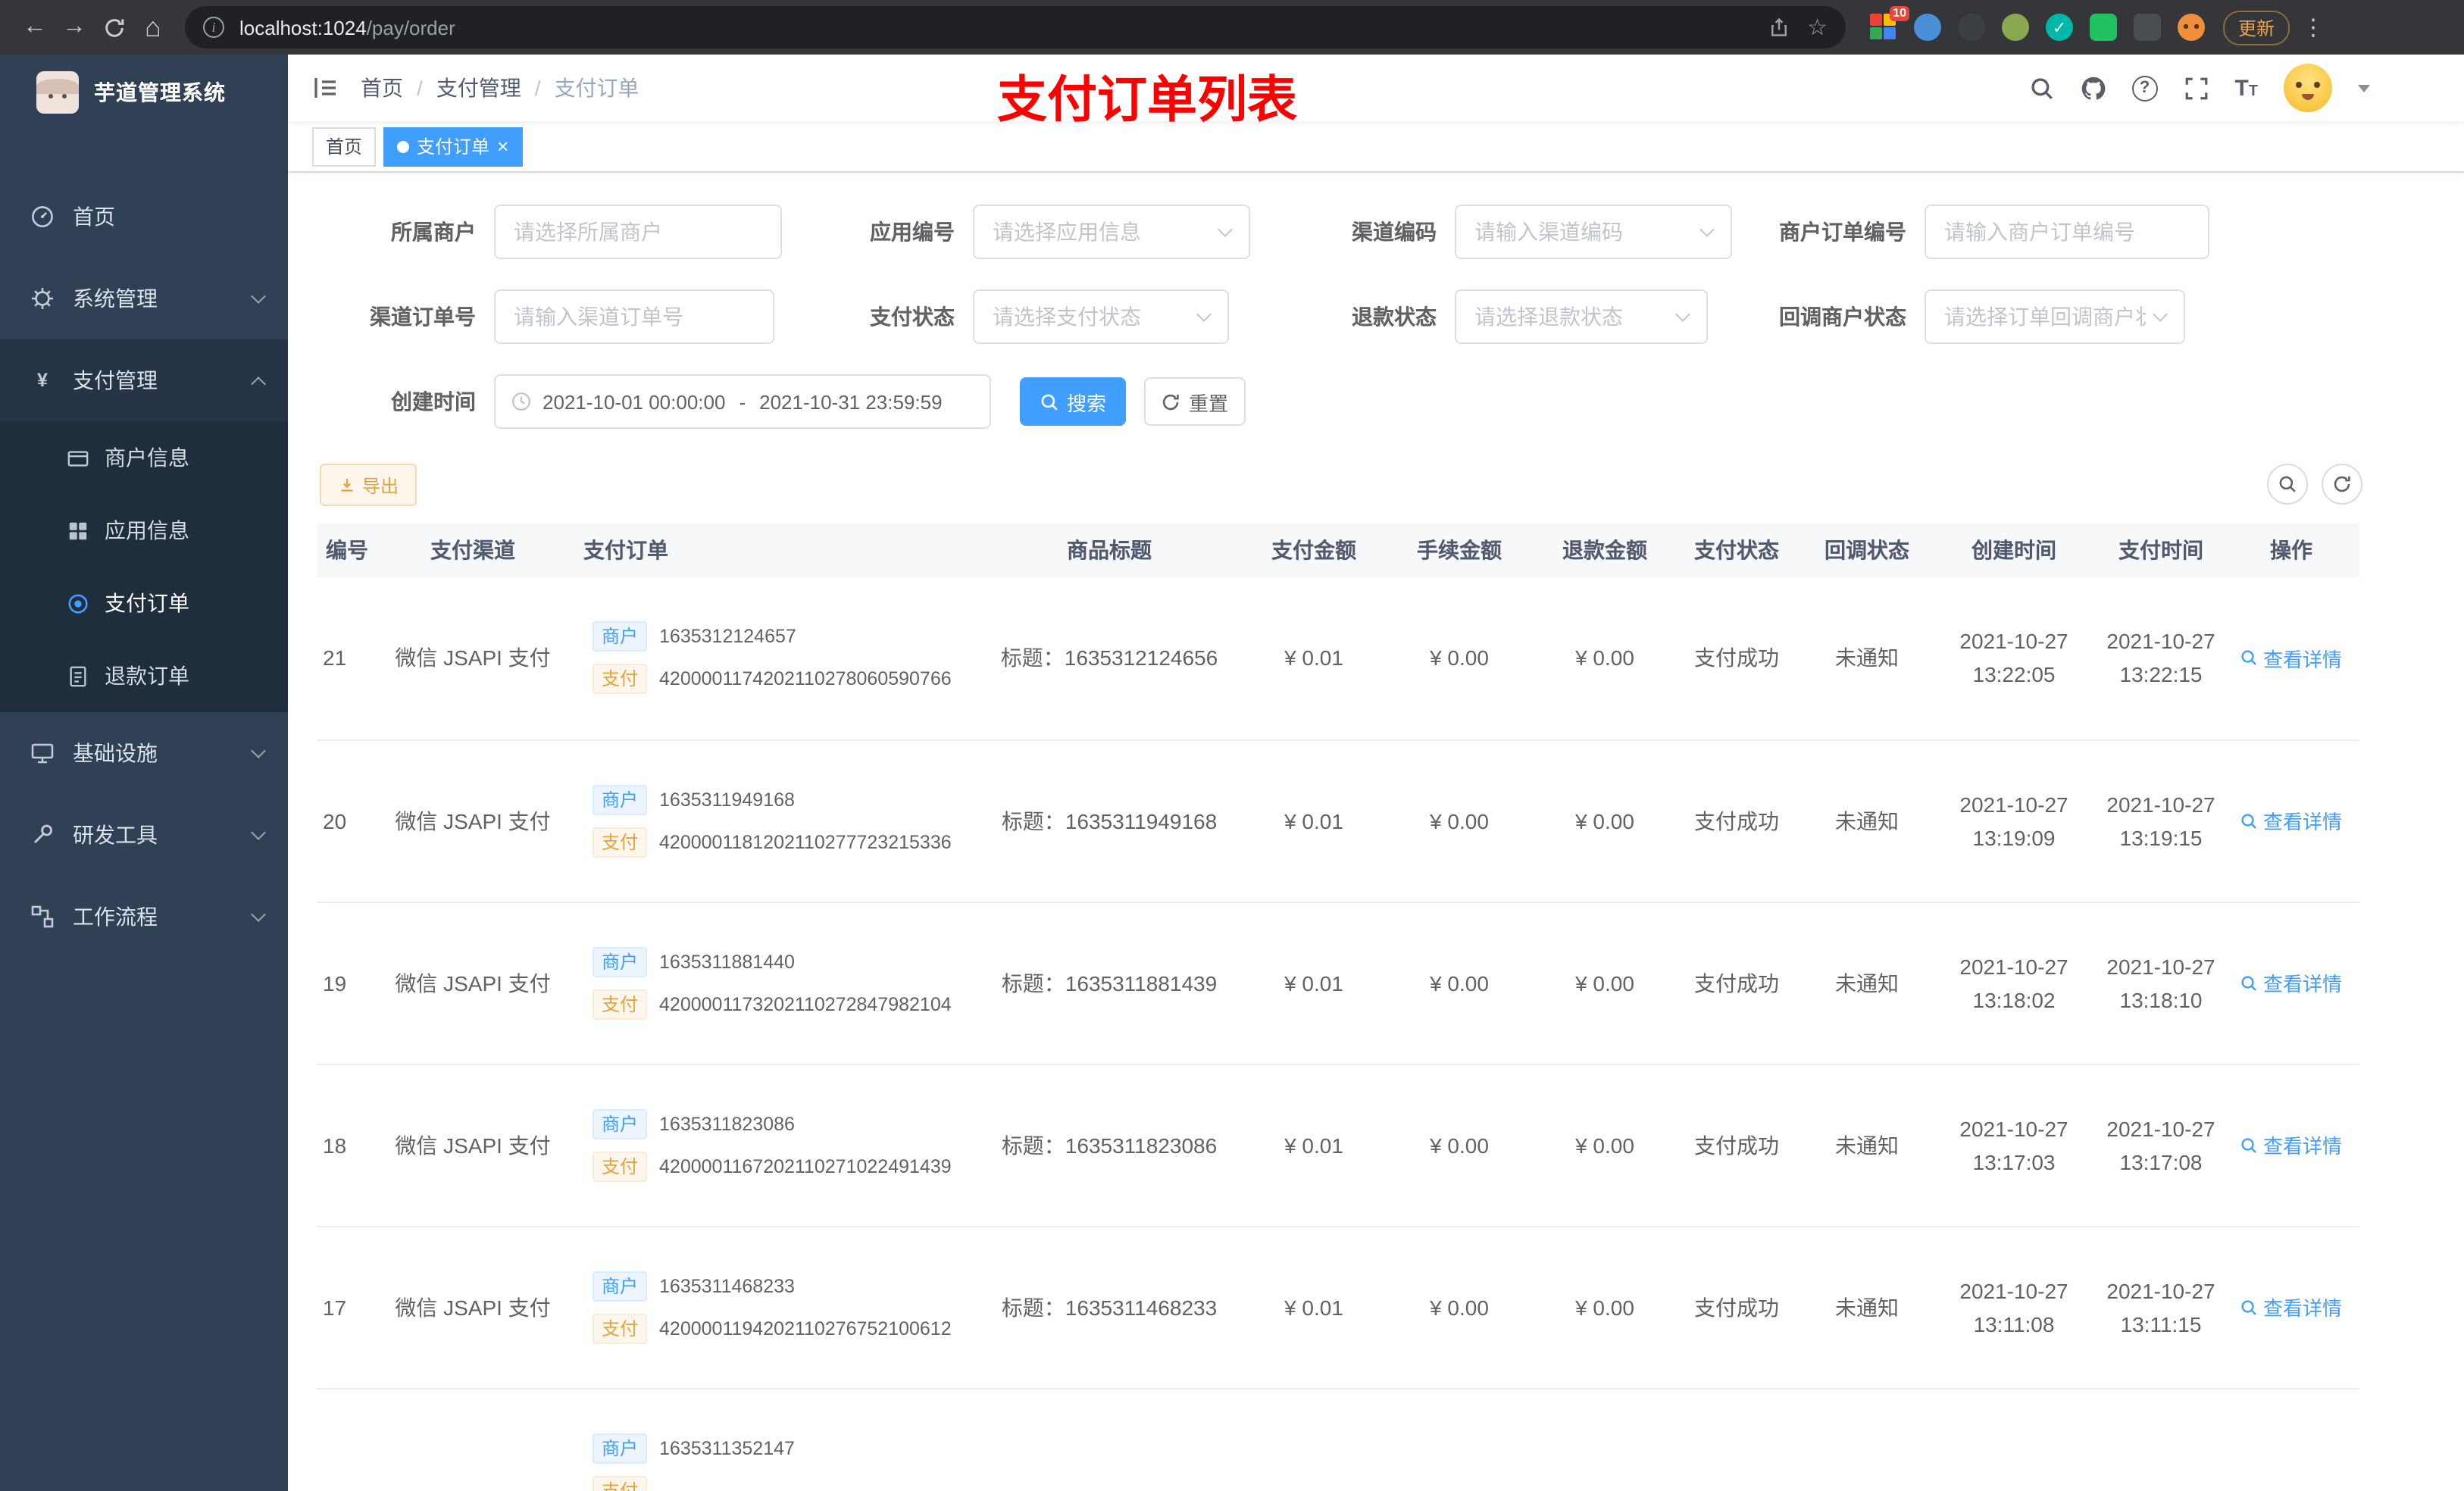 This screenshot has height=1491, width=2464. Describe the element at coordinates (35, 27) in the screenshot. I see `browser-back-icon: ←` at that location.